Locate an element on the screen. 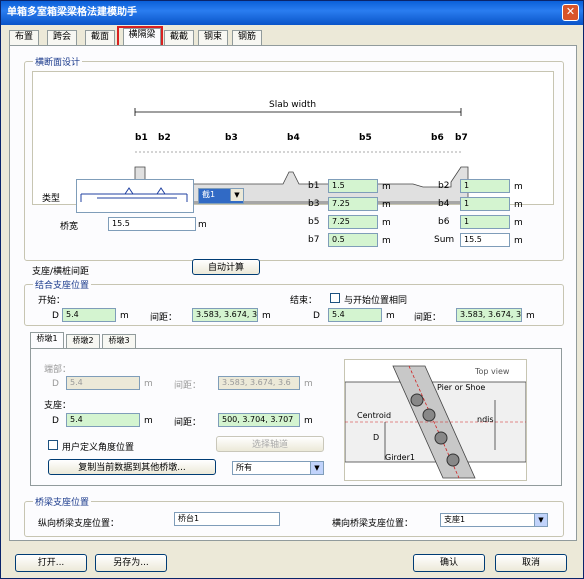 The image size is (584, 579). end-d-unit: m is located at coordinates (390, 316).